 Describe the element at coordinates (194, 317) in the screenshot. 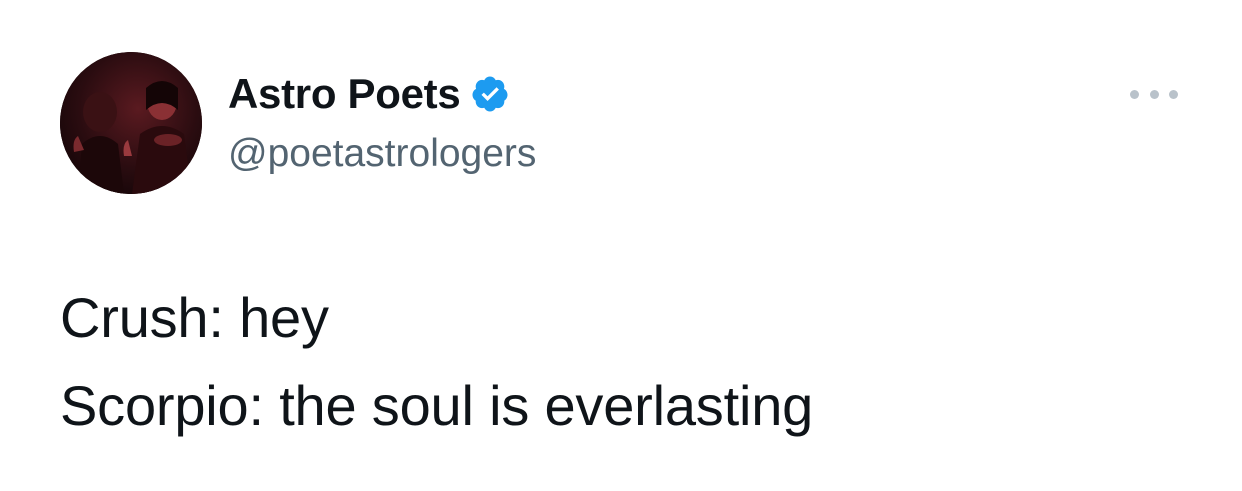

I see `tweet-line: Crush: hey` at that location.